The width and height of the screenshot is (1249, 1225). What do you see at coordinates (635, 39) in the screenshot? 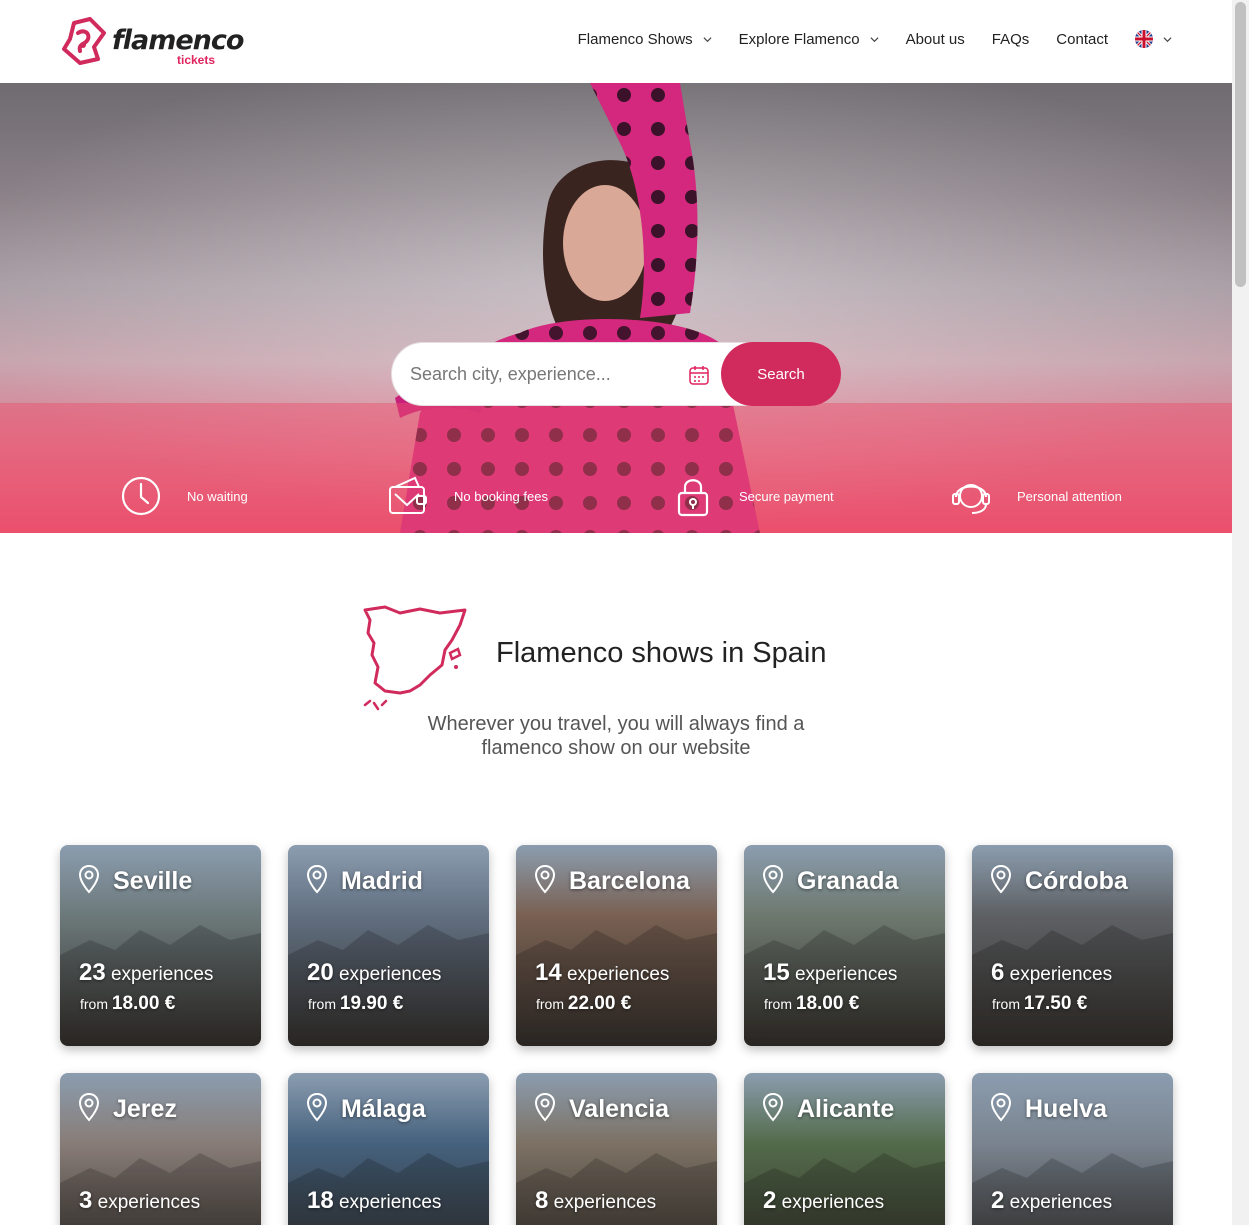
I see `nav-item-label: Flamenco Shows` at bounding box center [635, 39].